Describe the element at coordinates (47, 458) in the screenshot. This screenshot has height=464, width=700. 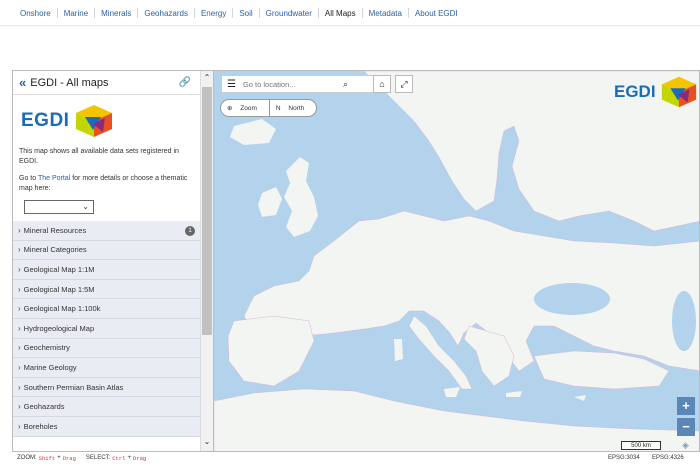
I see `zoom-key-shift: Shift` at that location.